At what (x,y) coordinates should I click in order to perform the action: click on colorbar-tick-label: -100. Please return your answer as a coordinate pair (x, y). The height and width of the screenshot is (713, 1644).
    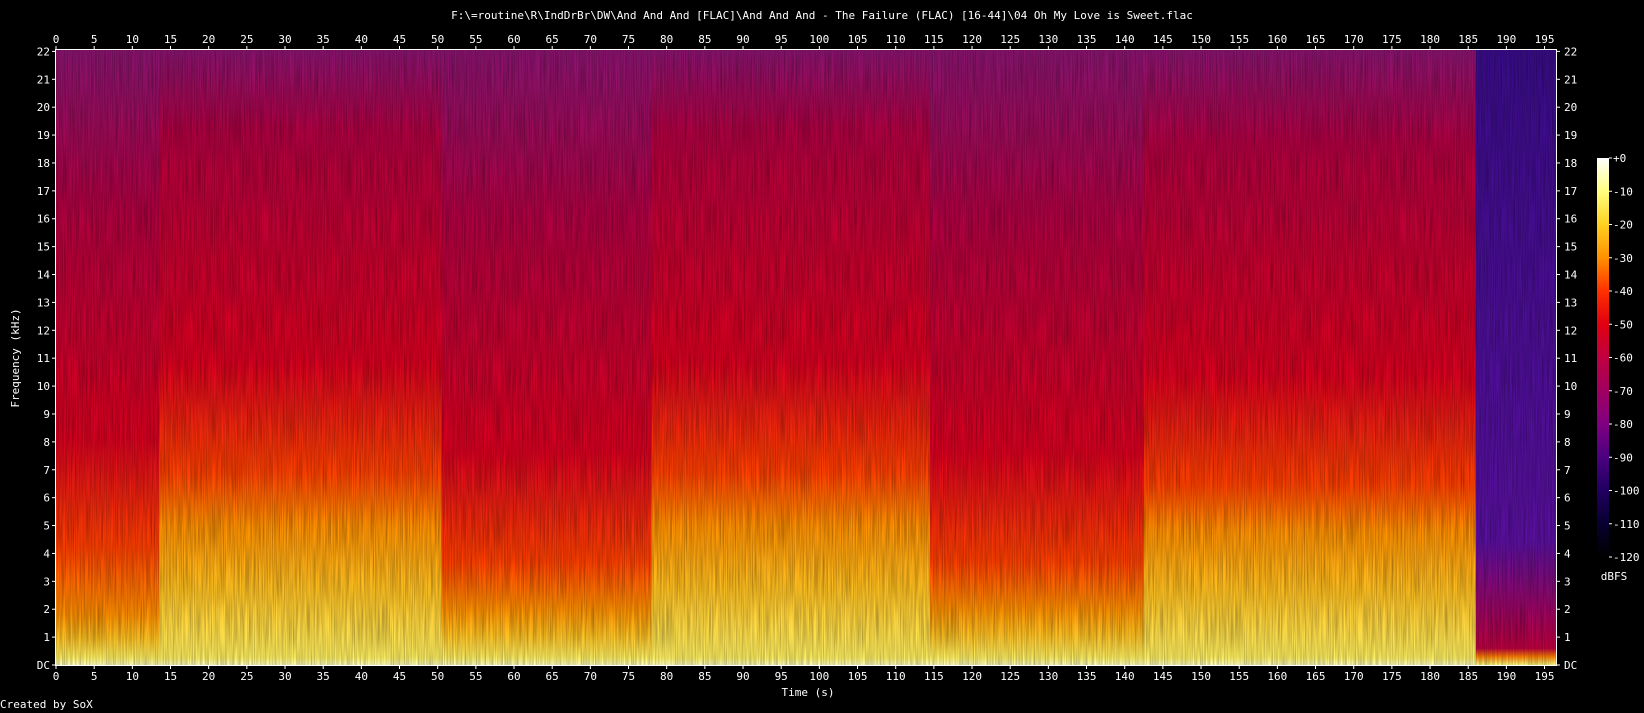
    Looking at the image, I should click on (1626, 491).